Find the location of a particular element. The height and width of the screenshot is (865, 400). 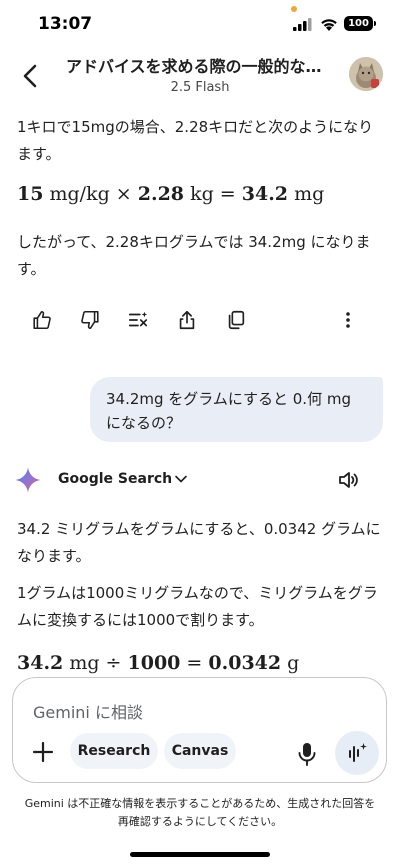

research-chip: Research is located at coordinates (114, 751).